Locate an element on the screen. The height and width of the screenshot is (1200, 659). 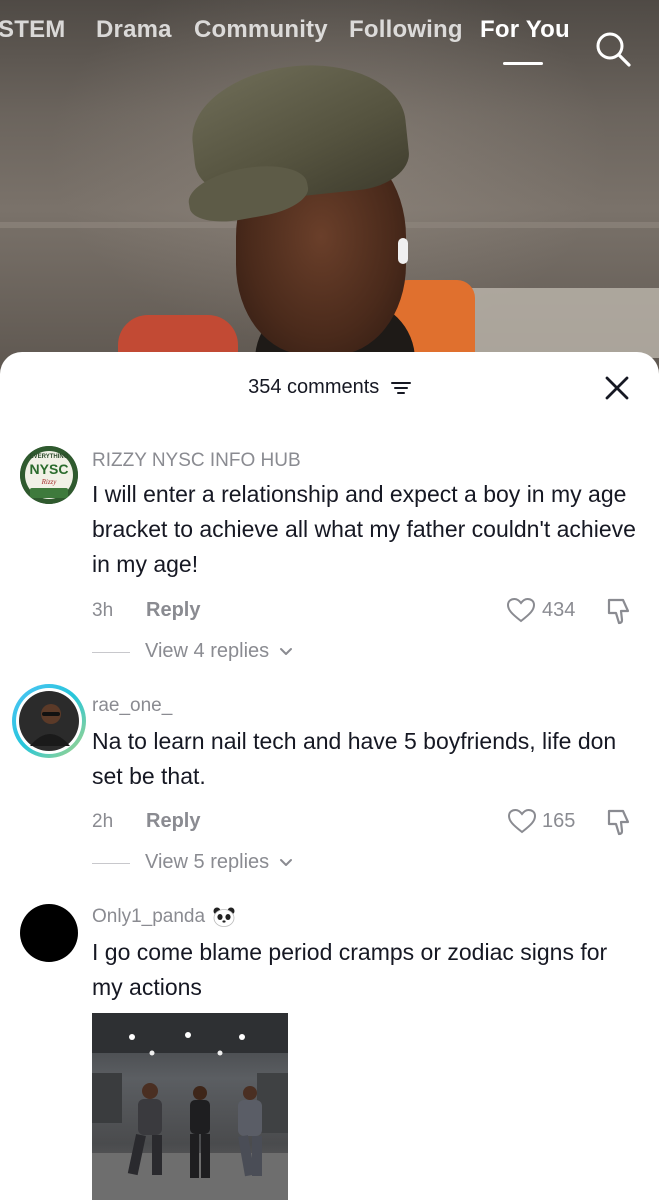
video-earphone is located at coordinates (403, 251).